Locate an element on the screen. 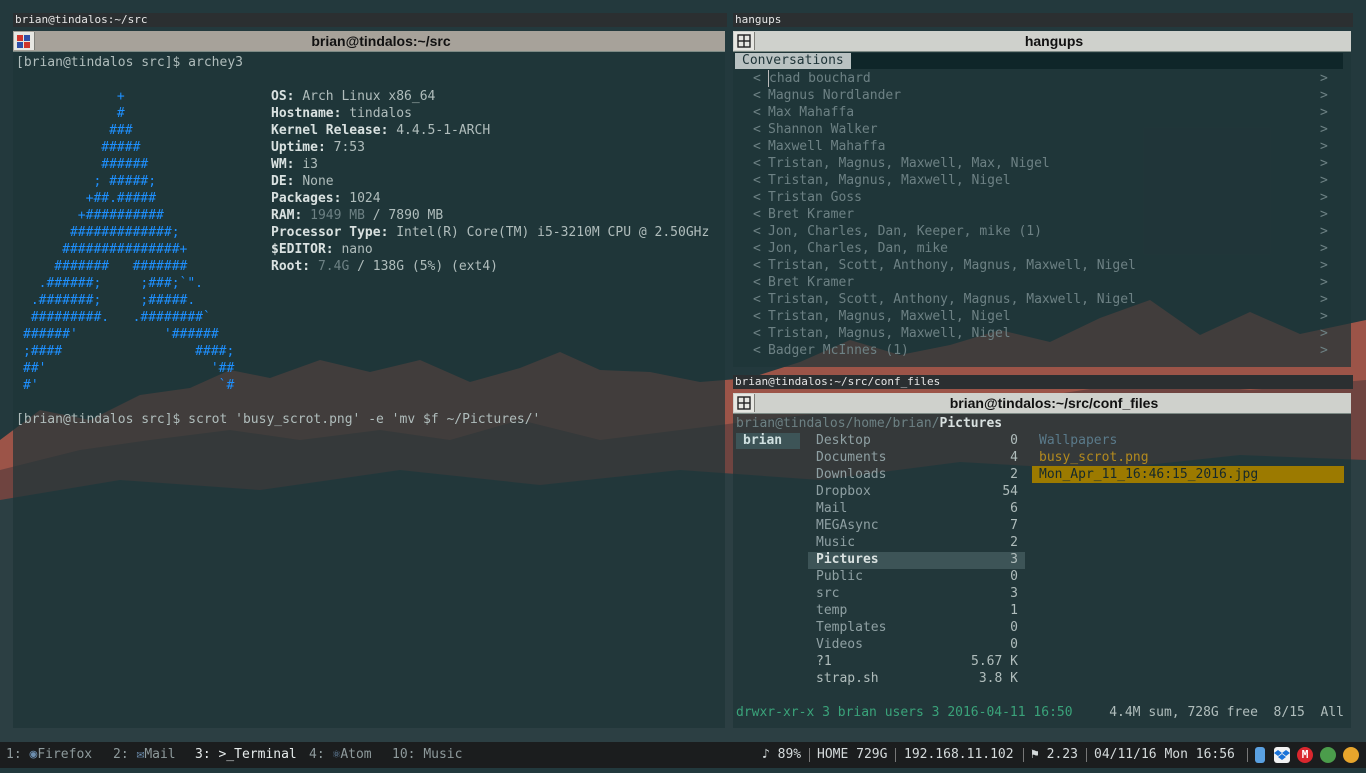  directory-entry: temp is located at coordinates (831, 610).